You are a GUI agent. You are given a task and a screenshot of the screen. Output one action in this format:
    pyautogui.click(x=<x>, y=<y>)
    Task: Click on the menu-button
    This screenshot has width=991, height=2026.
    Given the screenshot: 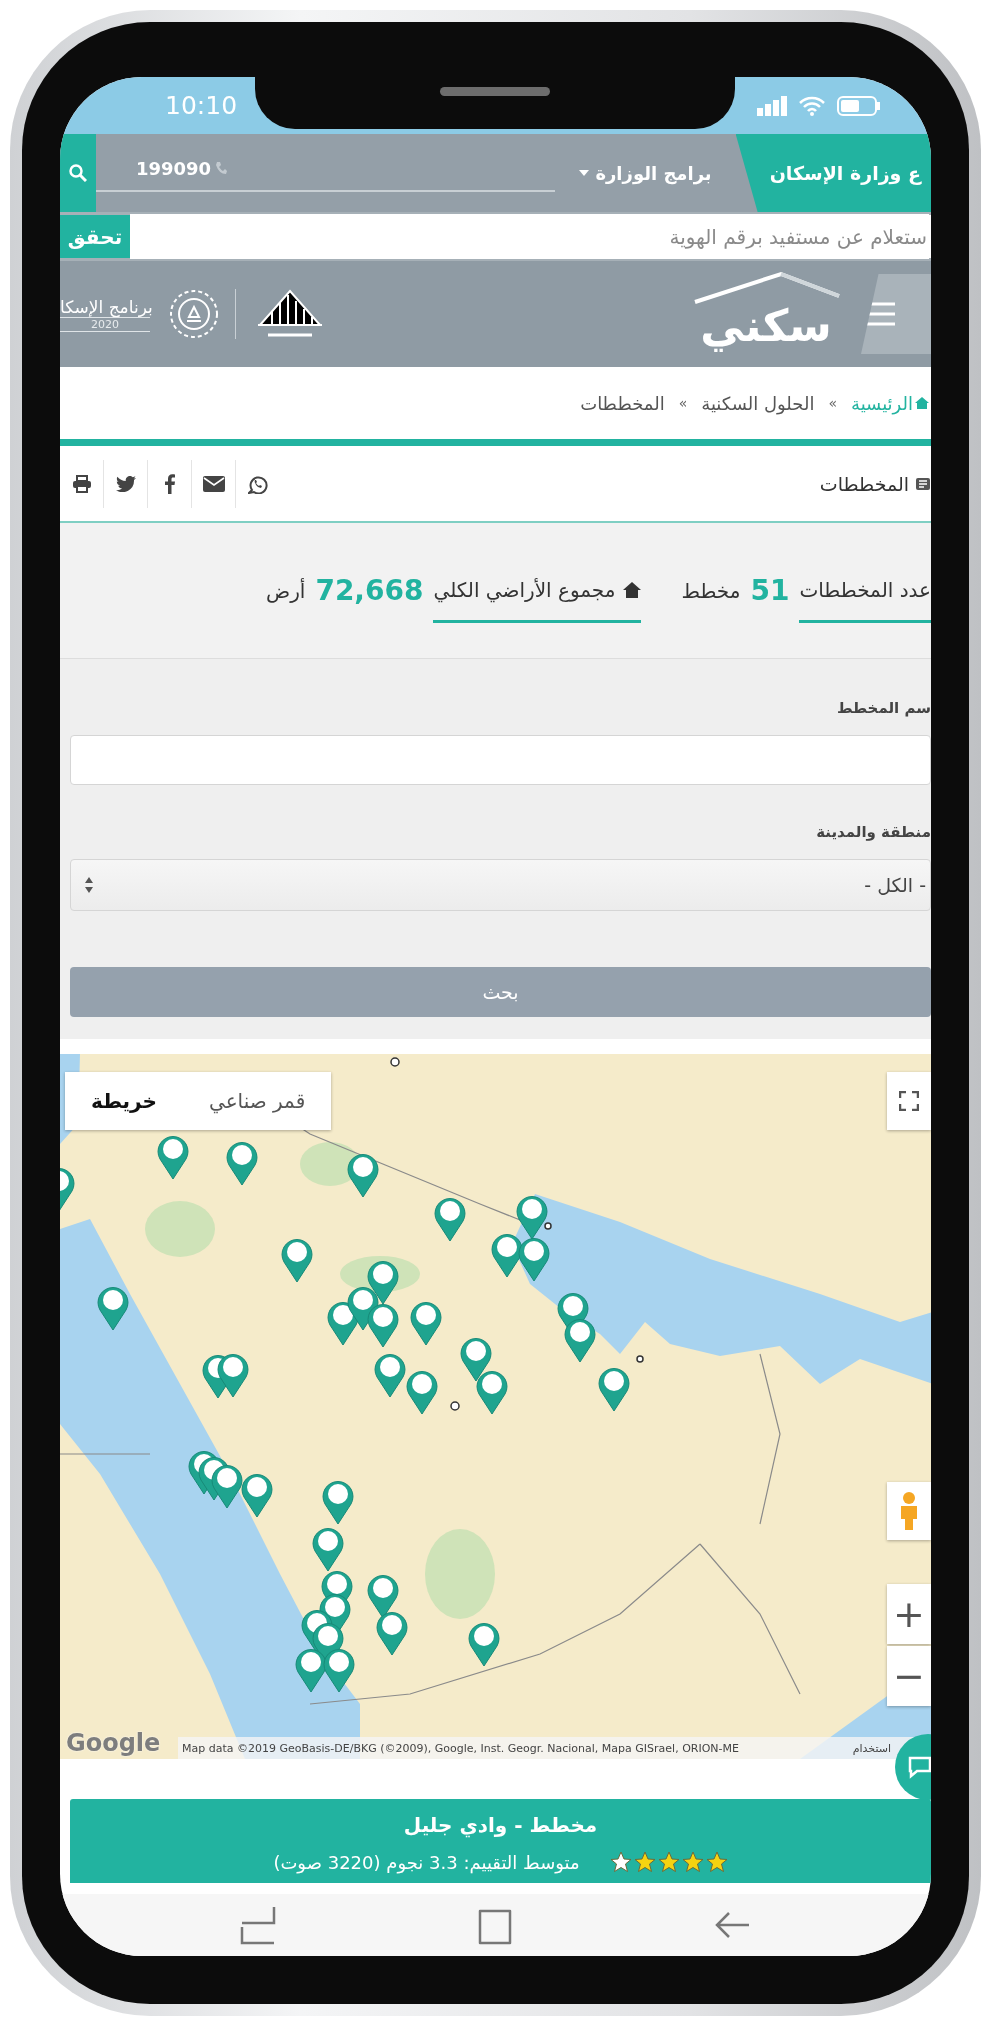 What is the action you would take?
    pyautogui.click(x=896, y=314)
    